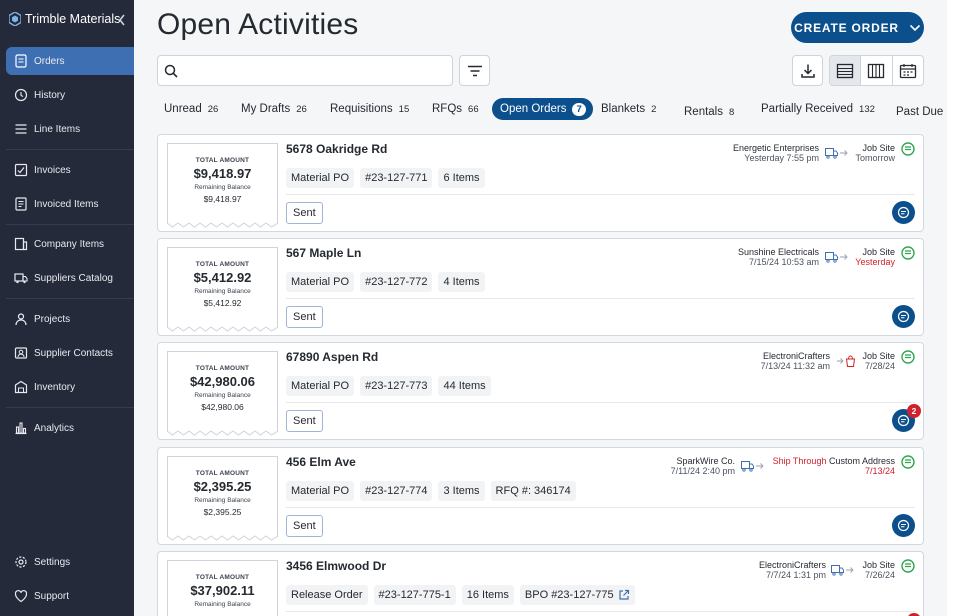  Describe the element at coordinates (857, 27) in the screenshot. I see `create-order-button: CREATE ORDER` at that location.